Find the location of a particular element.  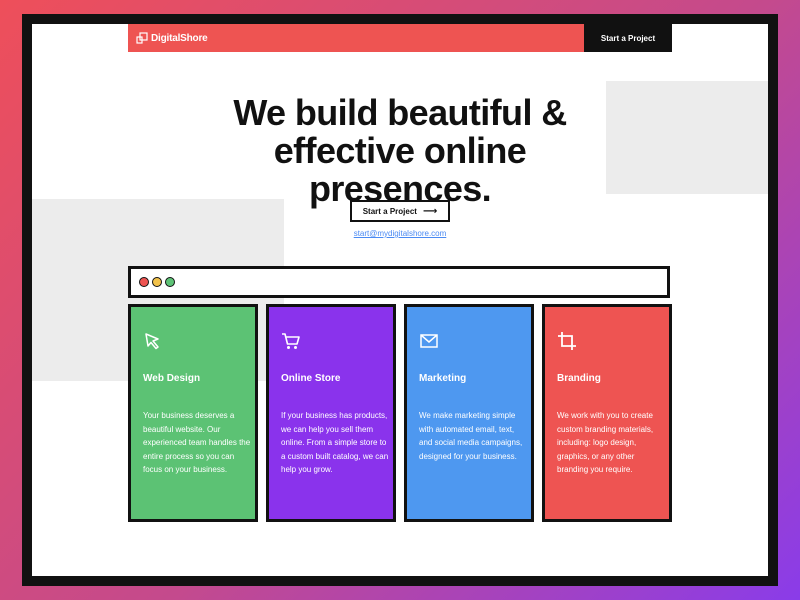

start-project-button: Start a Project ⟶ is located at coordinates (400, 211).